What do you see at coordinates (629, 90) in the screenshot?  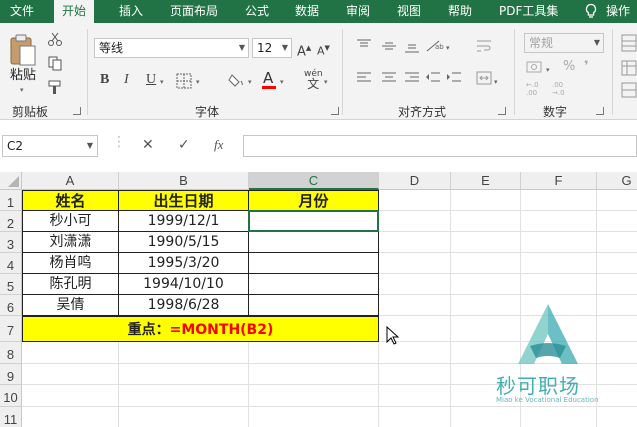 I see `cell-styles-icon` at bounding box center [629, 90].